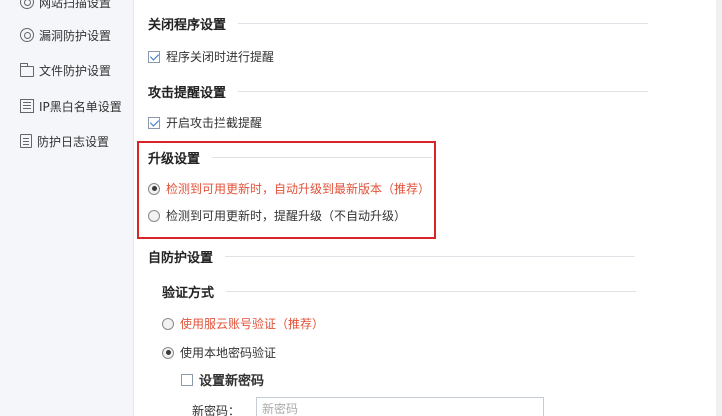 The width and height of the screenshot is (722, 416). Describe the element at coordinates (222, 379) in the screenshot. I see `set-new-password-checkbox: 设置新密码` at that location.